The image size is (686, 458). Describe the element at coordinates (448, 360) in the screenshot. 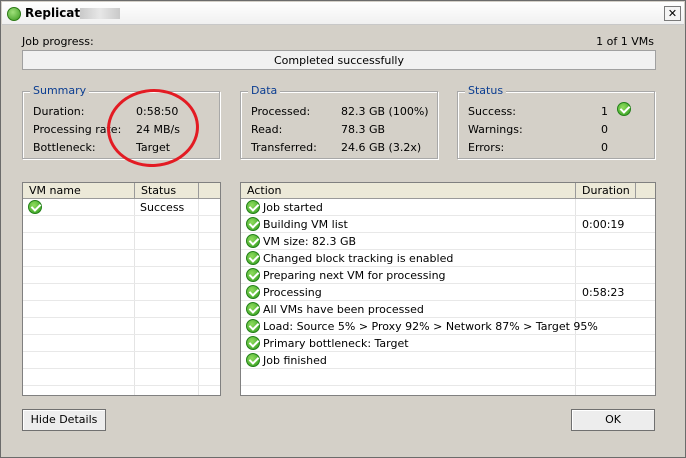

I see `action-log-row: Job finished` at that location.